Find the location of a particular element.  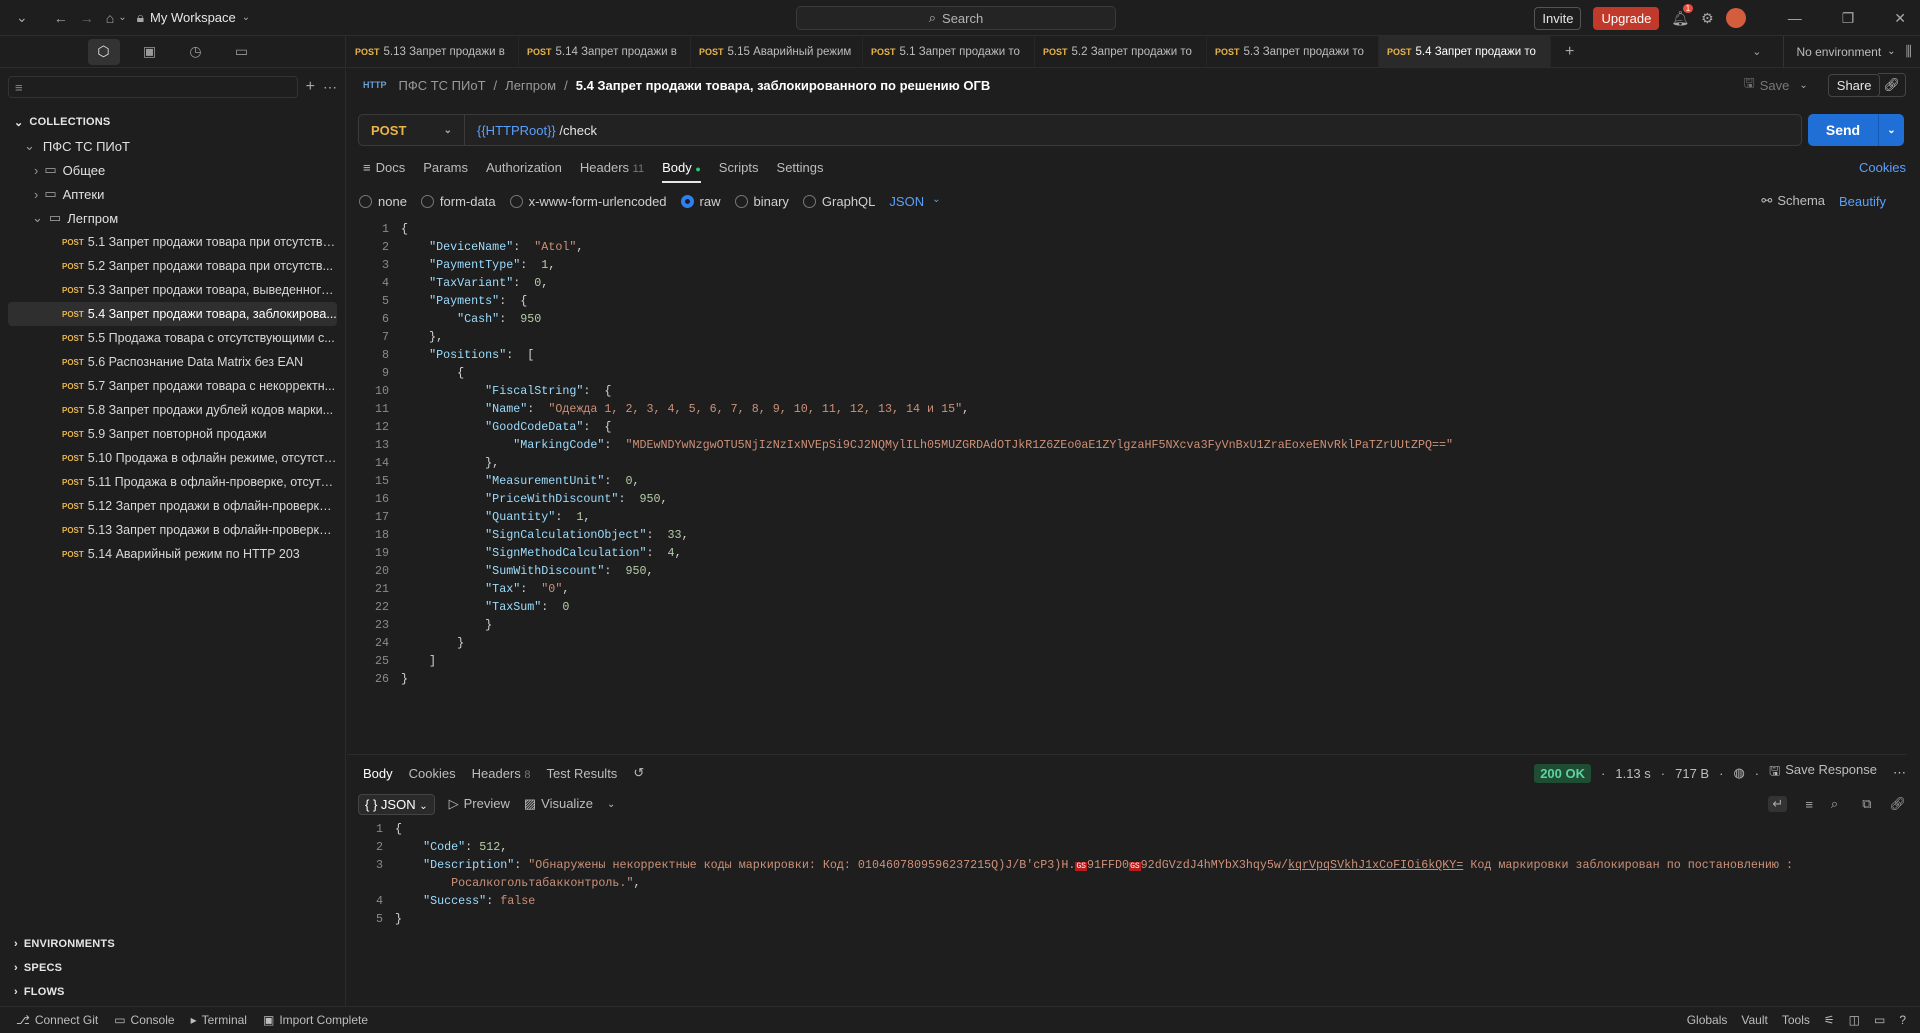

radio-binary: binary is located at coordinates (761, 201).